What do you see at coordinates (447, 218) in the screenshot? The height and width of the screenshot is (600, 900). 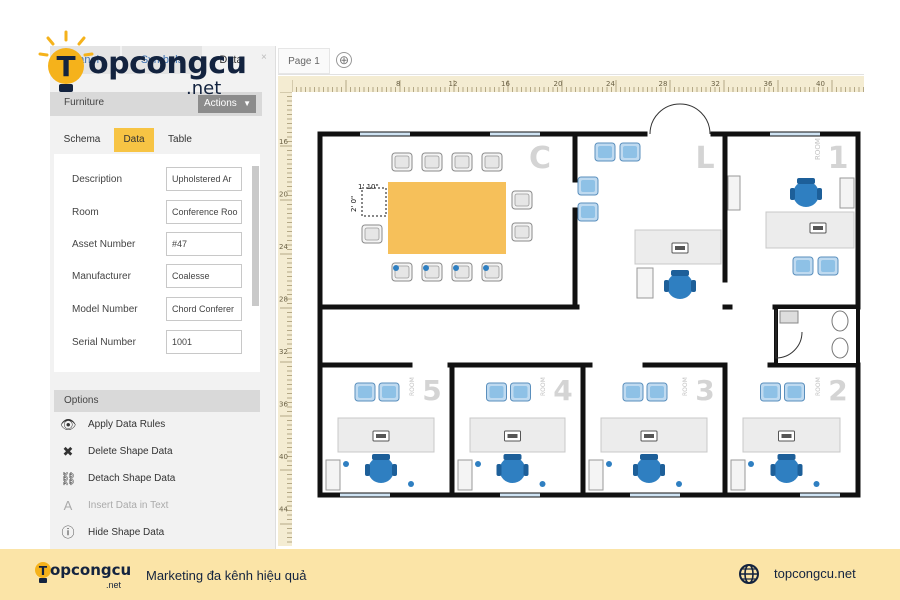 I see `conference-table` at bounding box center [447, 218].